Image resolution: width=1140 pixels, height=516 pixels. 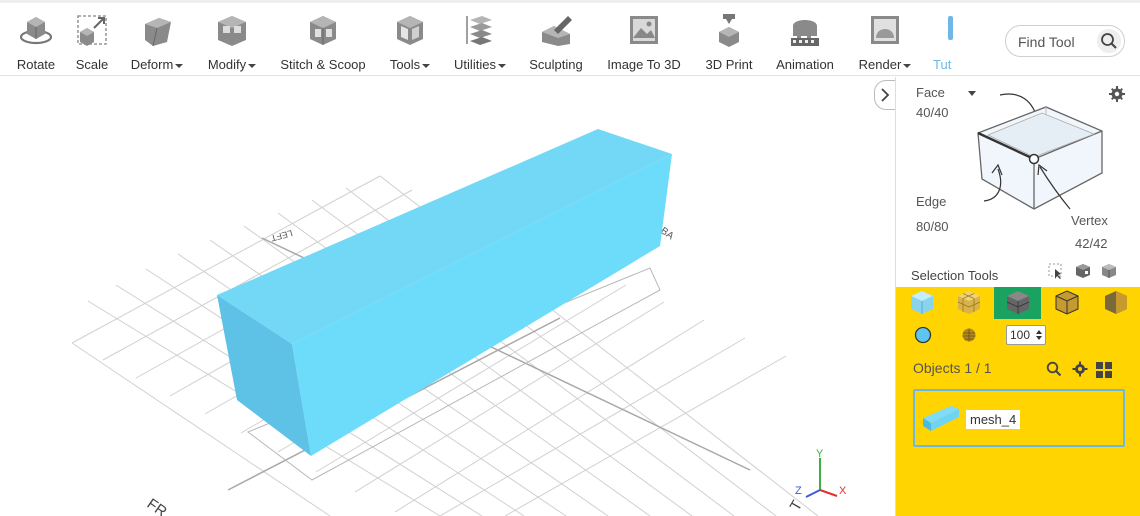 What do you see at coordinates (1020, 335) in the screenshot?
I see `brush-size-value: 100` at bounding box center [1020, 335].